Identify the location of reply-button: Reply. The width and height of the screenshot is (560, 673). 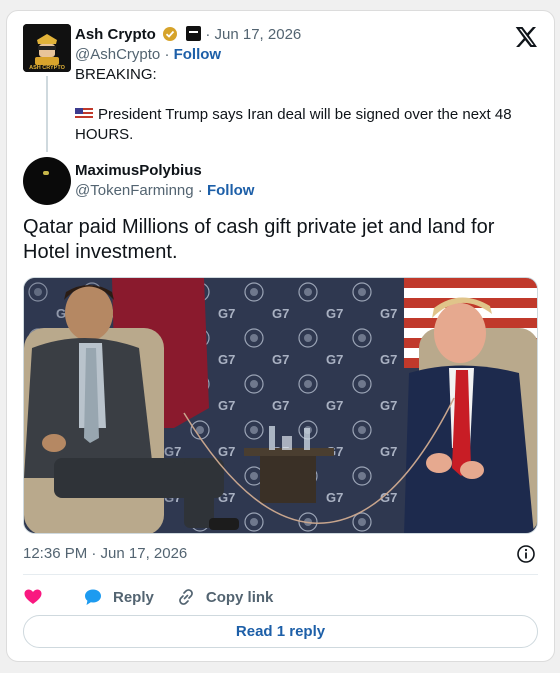
(118, 597).